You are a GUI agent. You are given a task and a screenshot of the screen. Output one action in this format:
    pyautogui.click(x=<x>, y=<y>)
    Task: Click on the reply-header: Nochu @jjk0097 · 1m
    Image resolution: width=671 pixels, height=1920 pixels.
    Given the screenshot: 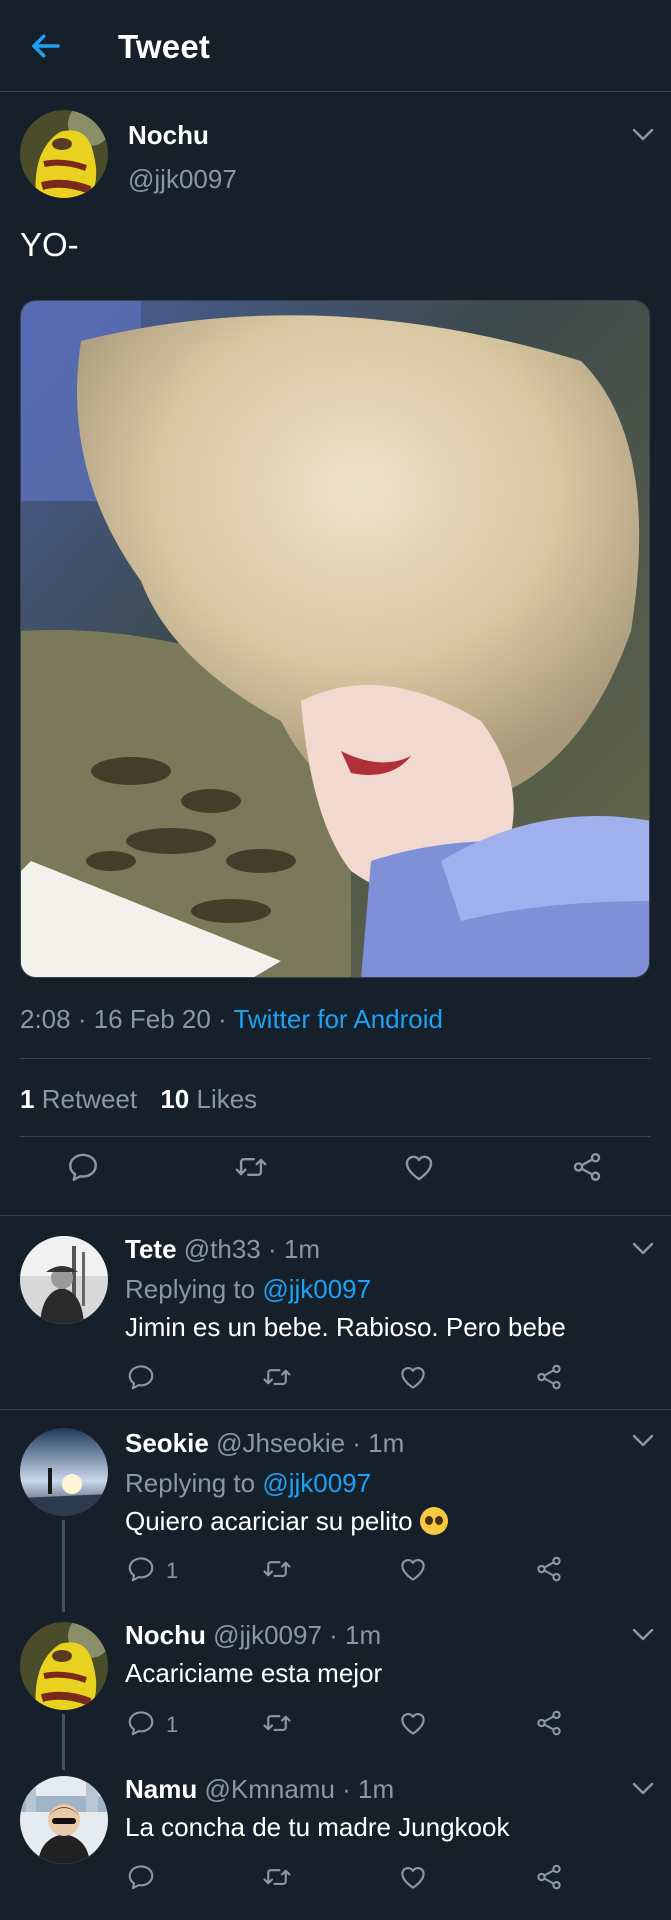 What is the action you would take?
    pyautogui.click(x=253, y=1635)
    